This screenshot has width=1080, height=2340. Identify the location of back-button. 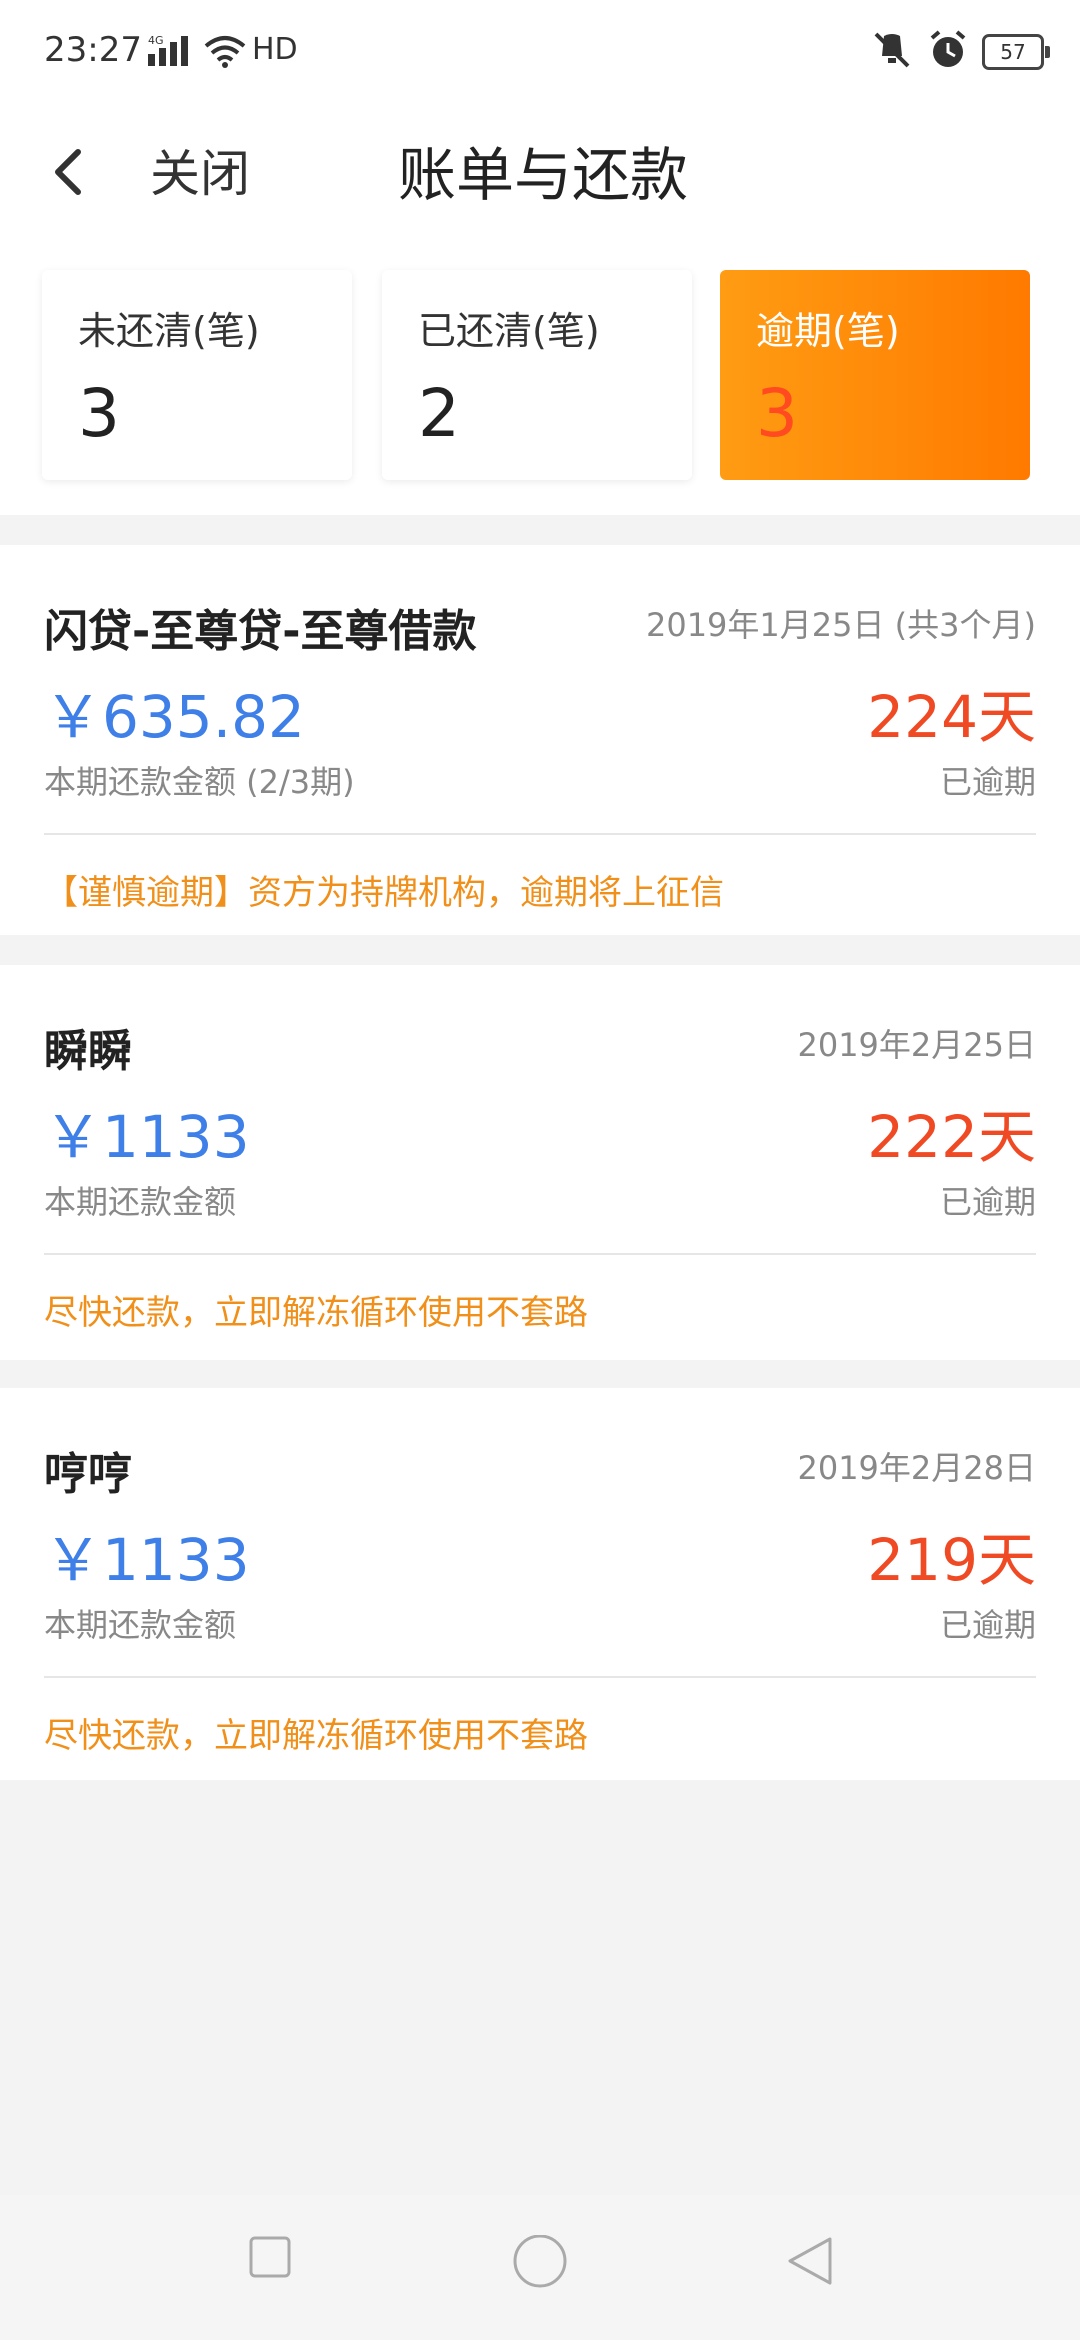
(74, 170).